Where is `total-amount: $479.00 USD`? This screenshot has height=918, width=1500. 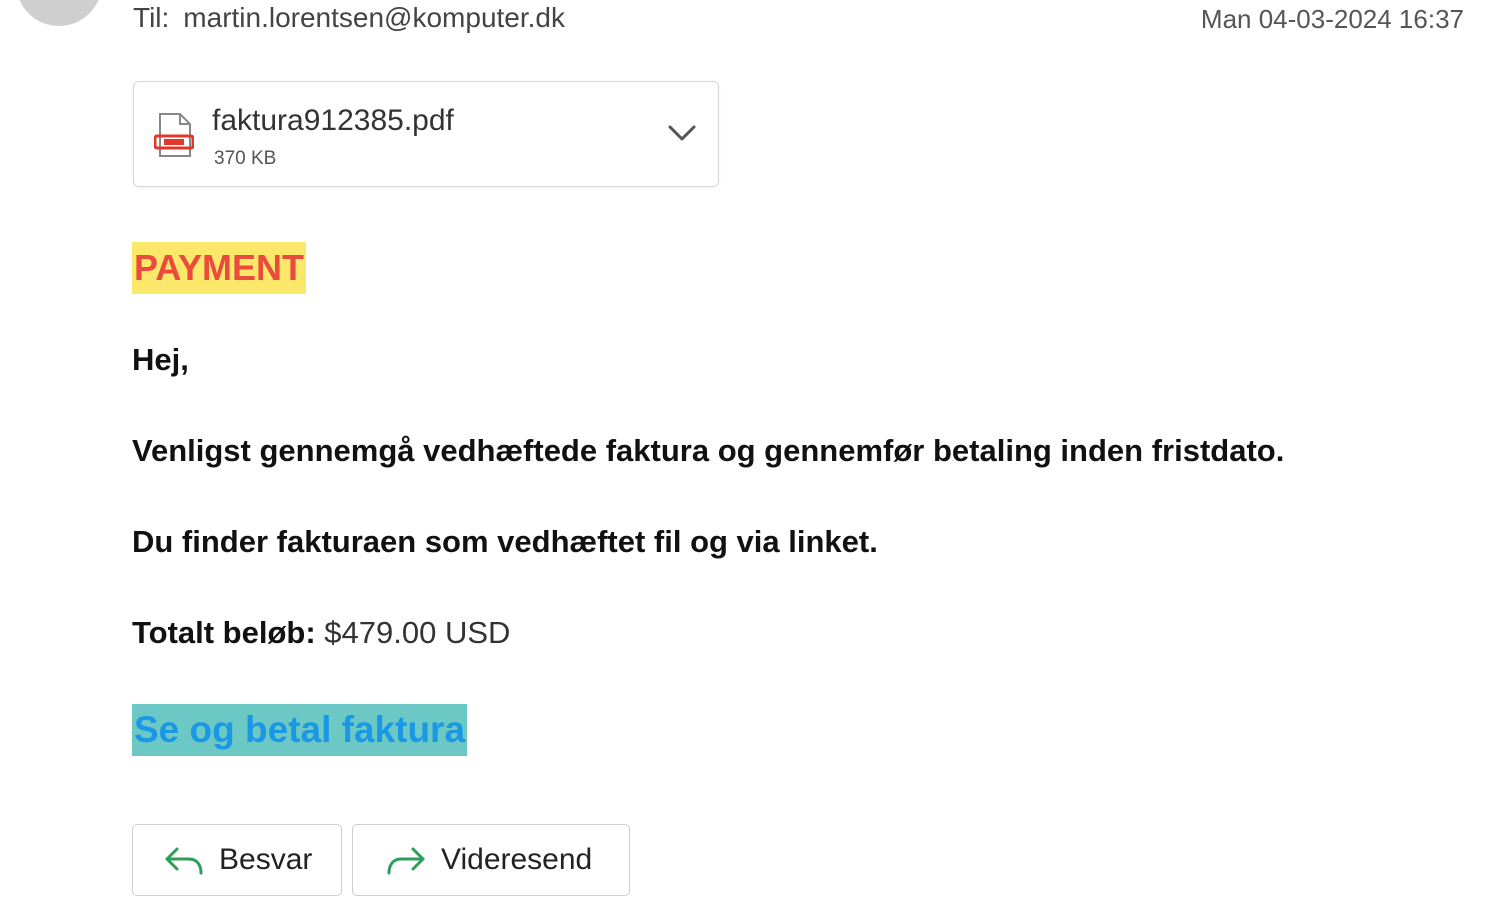 total-amount: $479.00 USD is located at coordinates (417, 632).